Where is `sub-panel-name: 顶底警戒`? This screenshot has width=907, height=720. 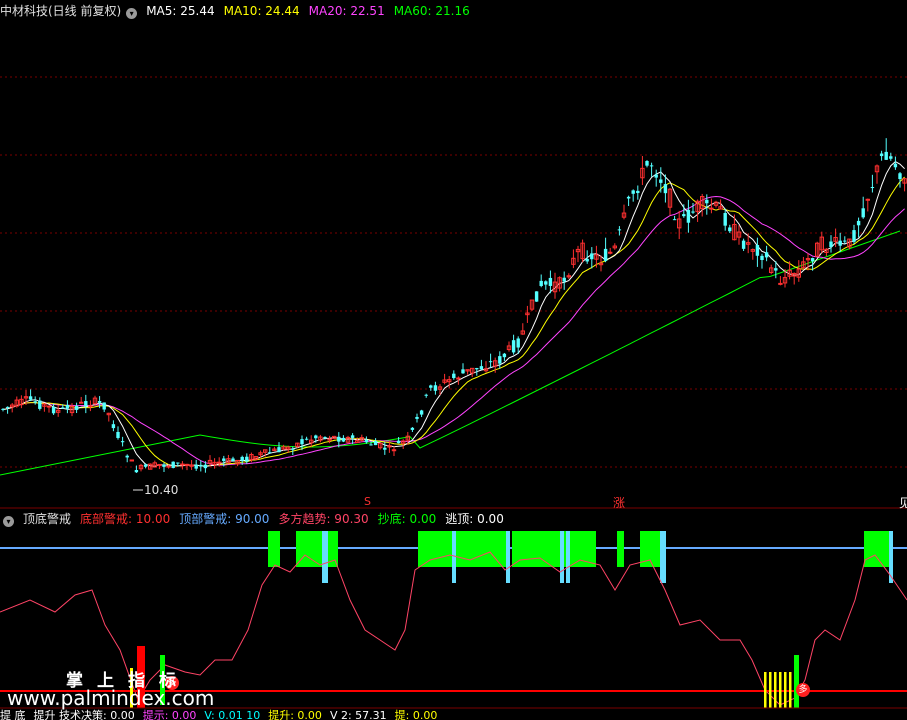 sub-panel-name: 顶底警戒 is located at coordinates (47, 519).